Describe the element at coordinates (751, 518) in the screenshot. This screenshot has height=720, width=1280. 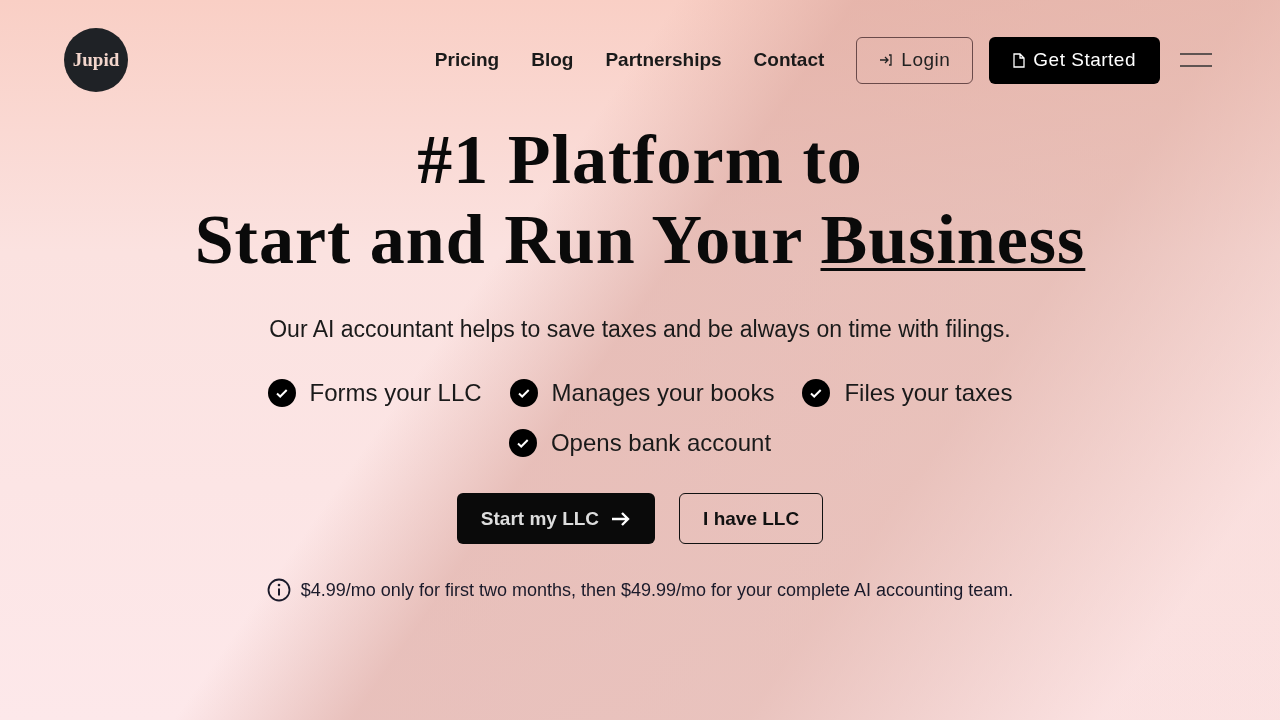
I see `have-llc-button: I have LLC` at that location.